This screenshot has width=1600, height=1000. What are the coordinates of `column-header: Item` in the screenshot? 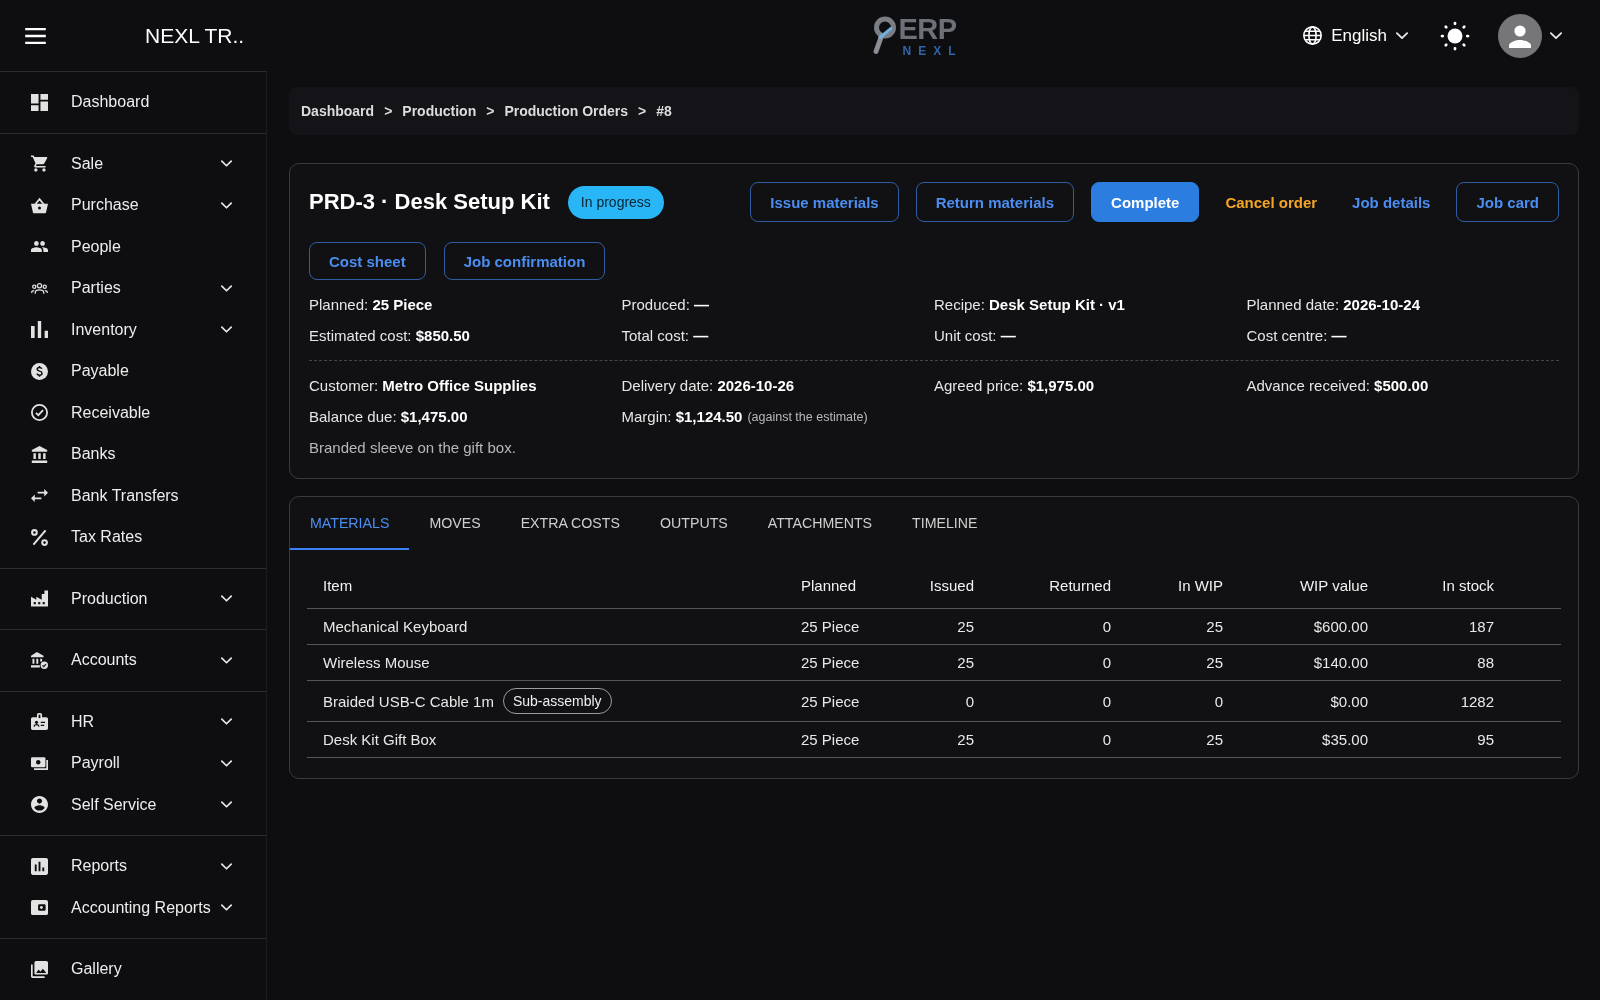 It's located at (338, 585).